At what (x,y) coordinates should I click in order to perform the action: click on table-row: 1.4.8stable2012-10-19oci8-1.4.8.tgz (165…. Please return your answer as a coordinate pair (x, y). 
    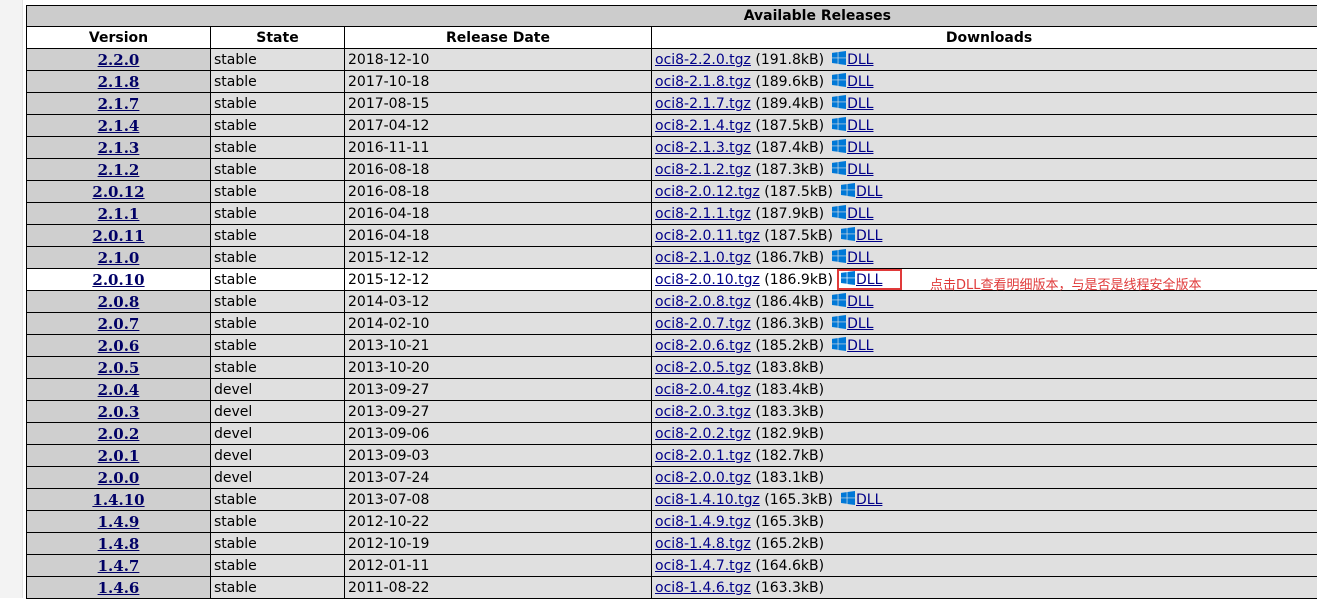
    Looking at the image, I should click on (672, 544).